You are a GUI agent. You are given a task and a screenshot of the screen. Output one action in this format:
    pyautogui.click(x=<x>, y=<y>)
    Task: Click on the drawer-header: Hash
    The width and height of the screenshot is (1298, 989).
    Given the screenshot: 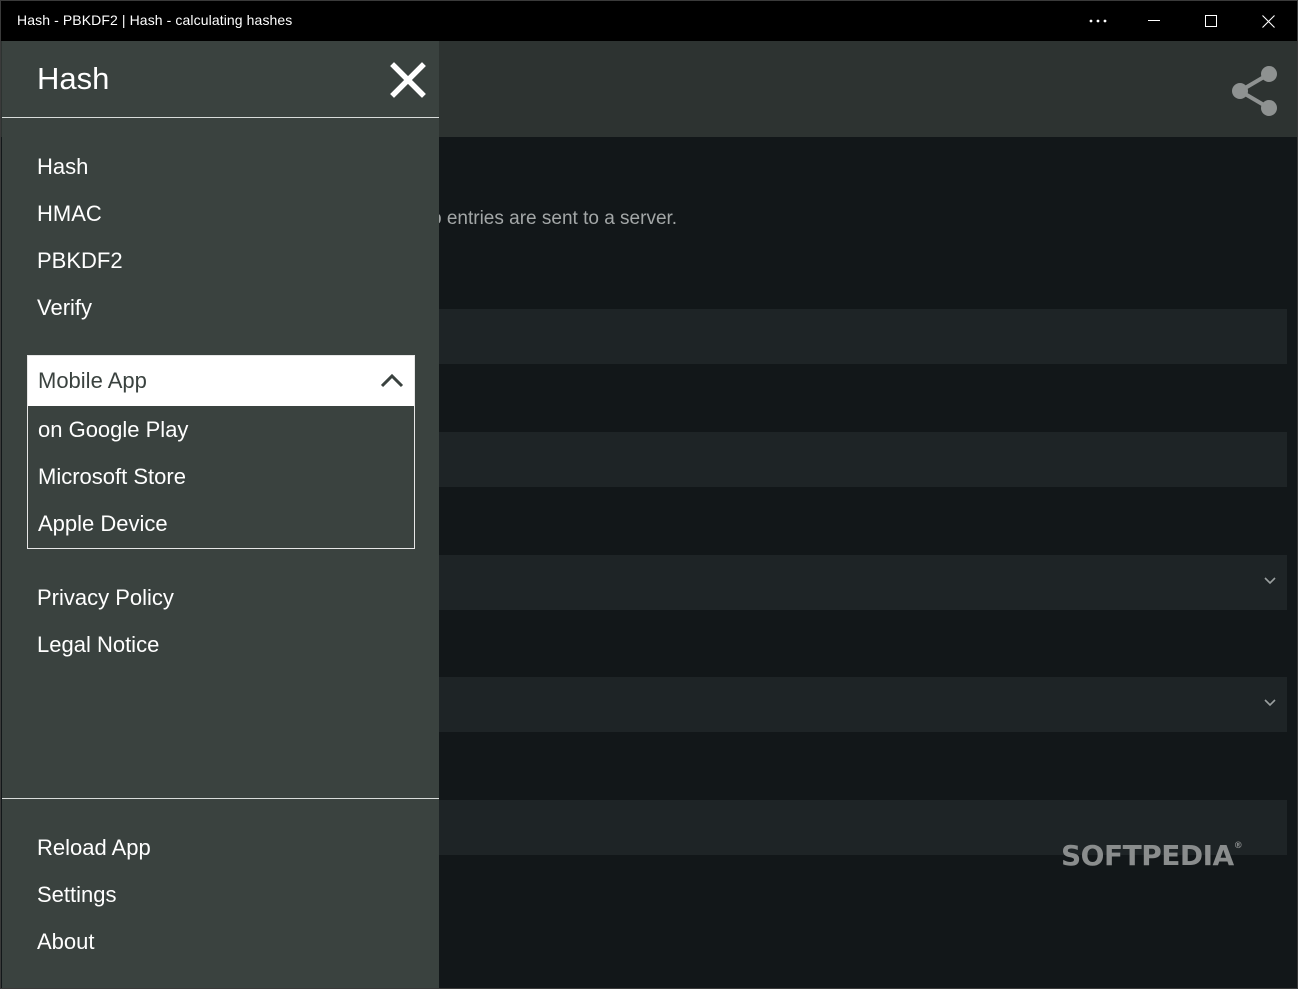 What is the action you would take?
    pyautogui.click(x=220, y=79)
    